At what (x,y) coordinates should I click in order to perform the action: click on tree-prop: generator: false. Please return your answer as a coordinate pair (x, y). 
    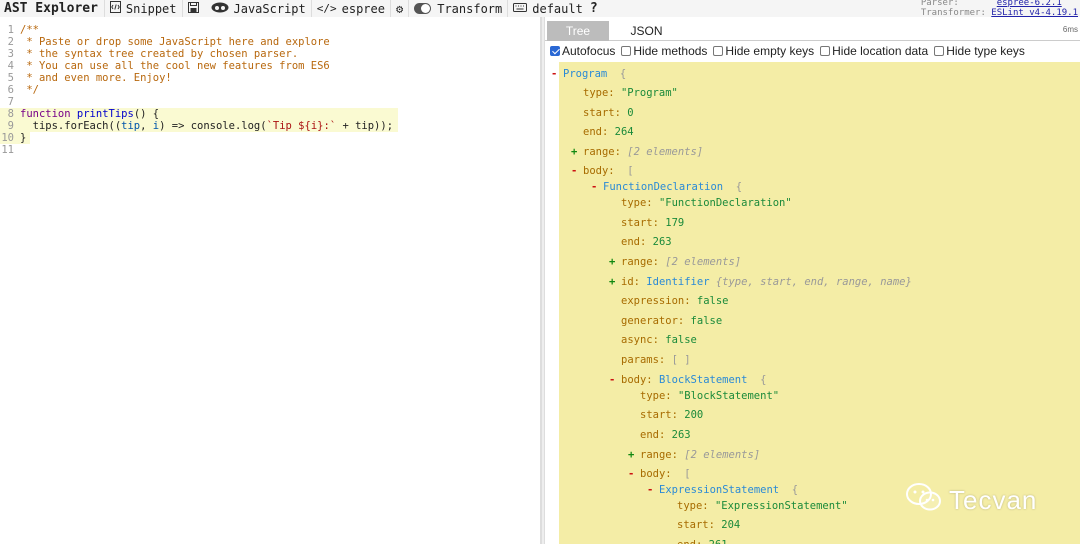
    Looking at the image, I should click on (672, 321).